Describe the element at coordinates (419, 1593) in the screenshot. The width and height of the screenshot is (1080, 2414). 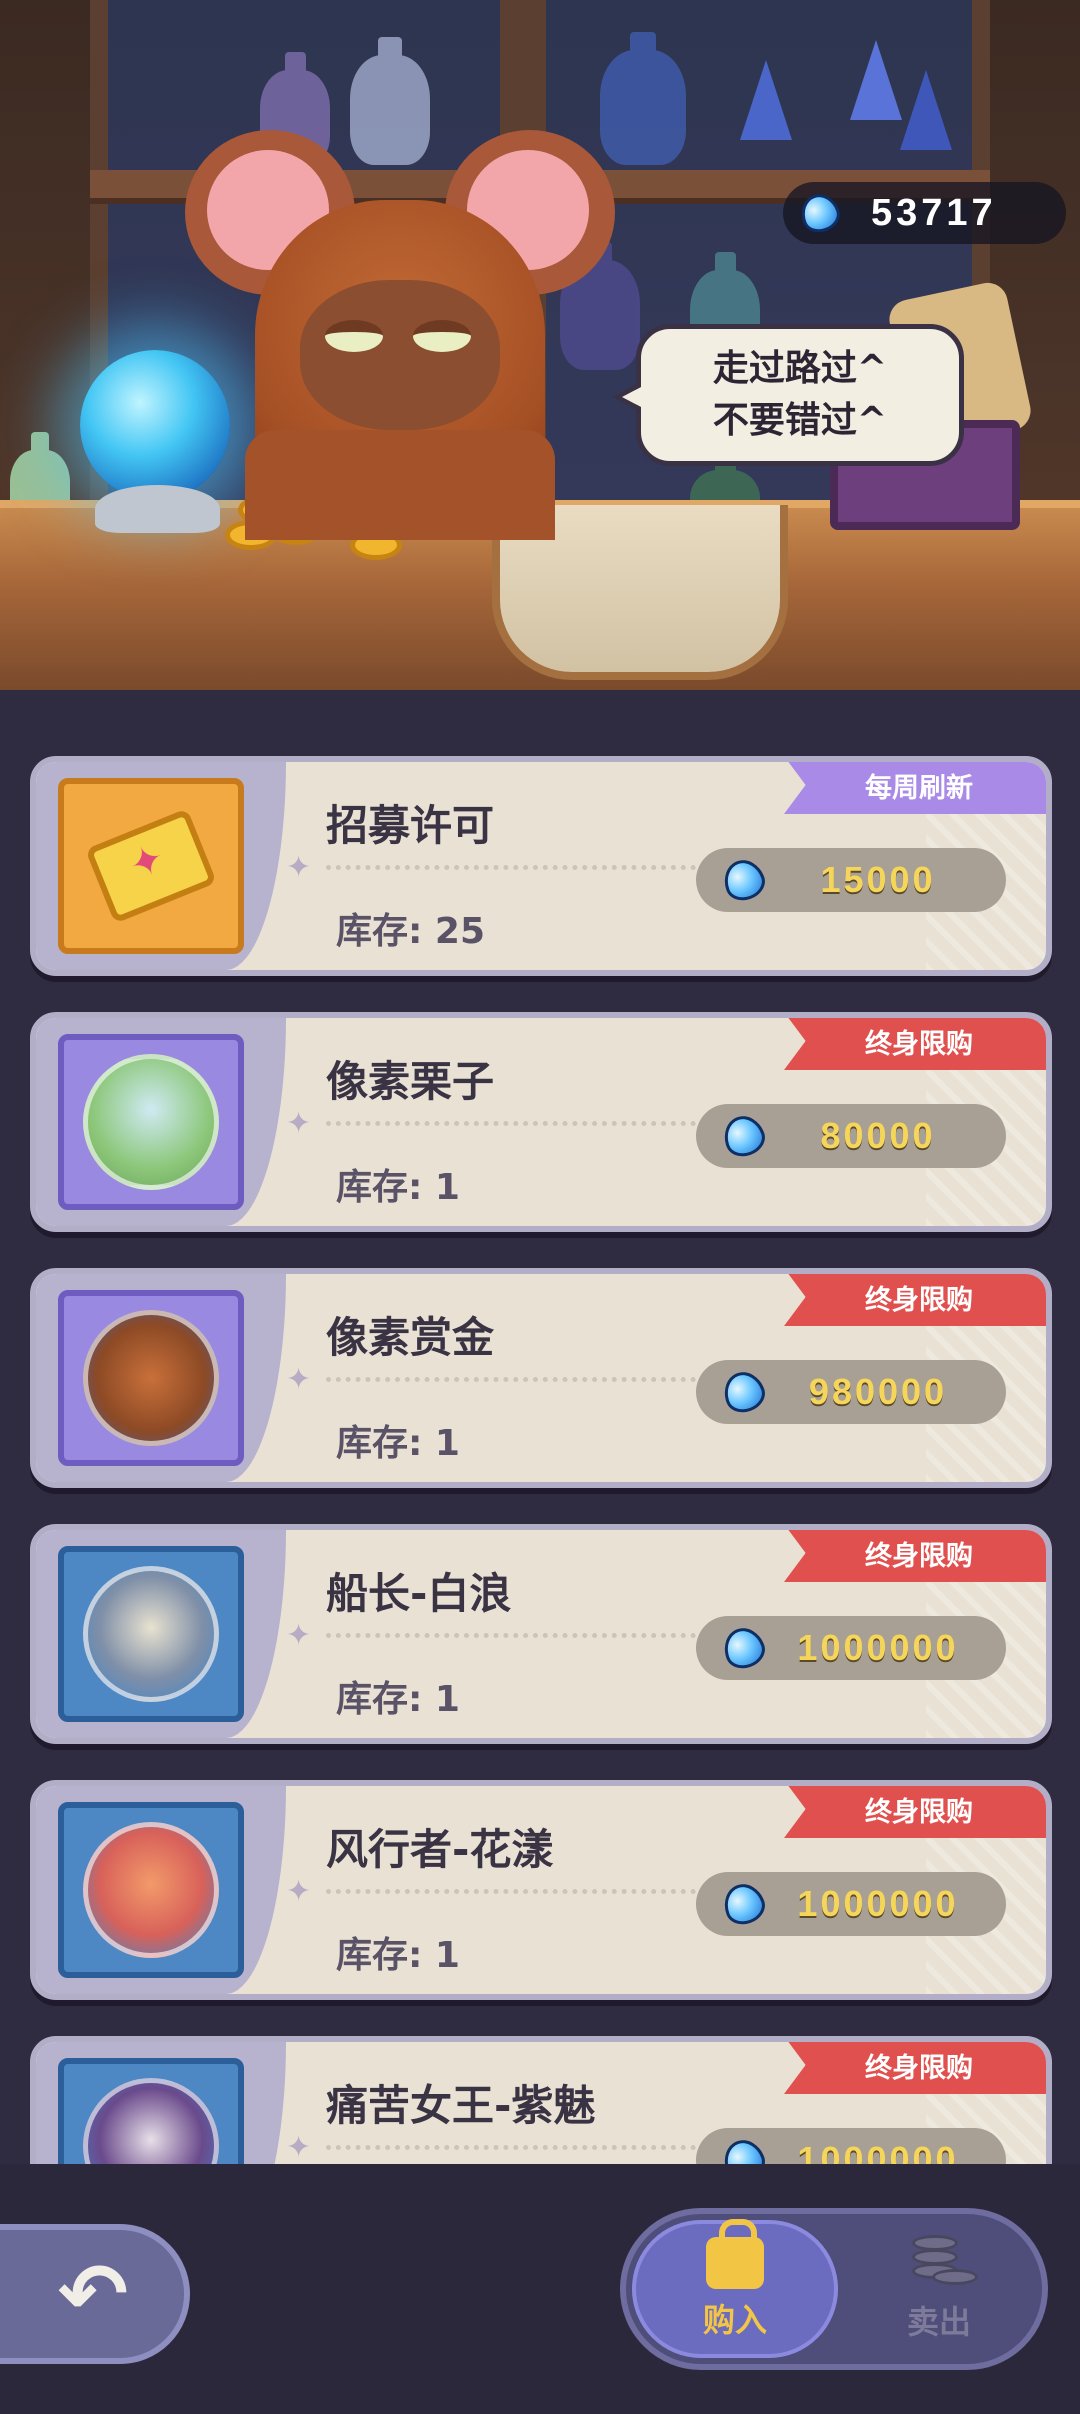
I see `item-name: 船长-白浪` at that location.